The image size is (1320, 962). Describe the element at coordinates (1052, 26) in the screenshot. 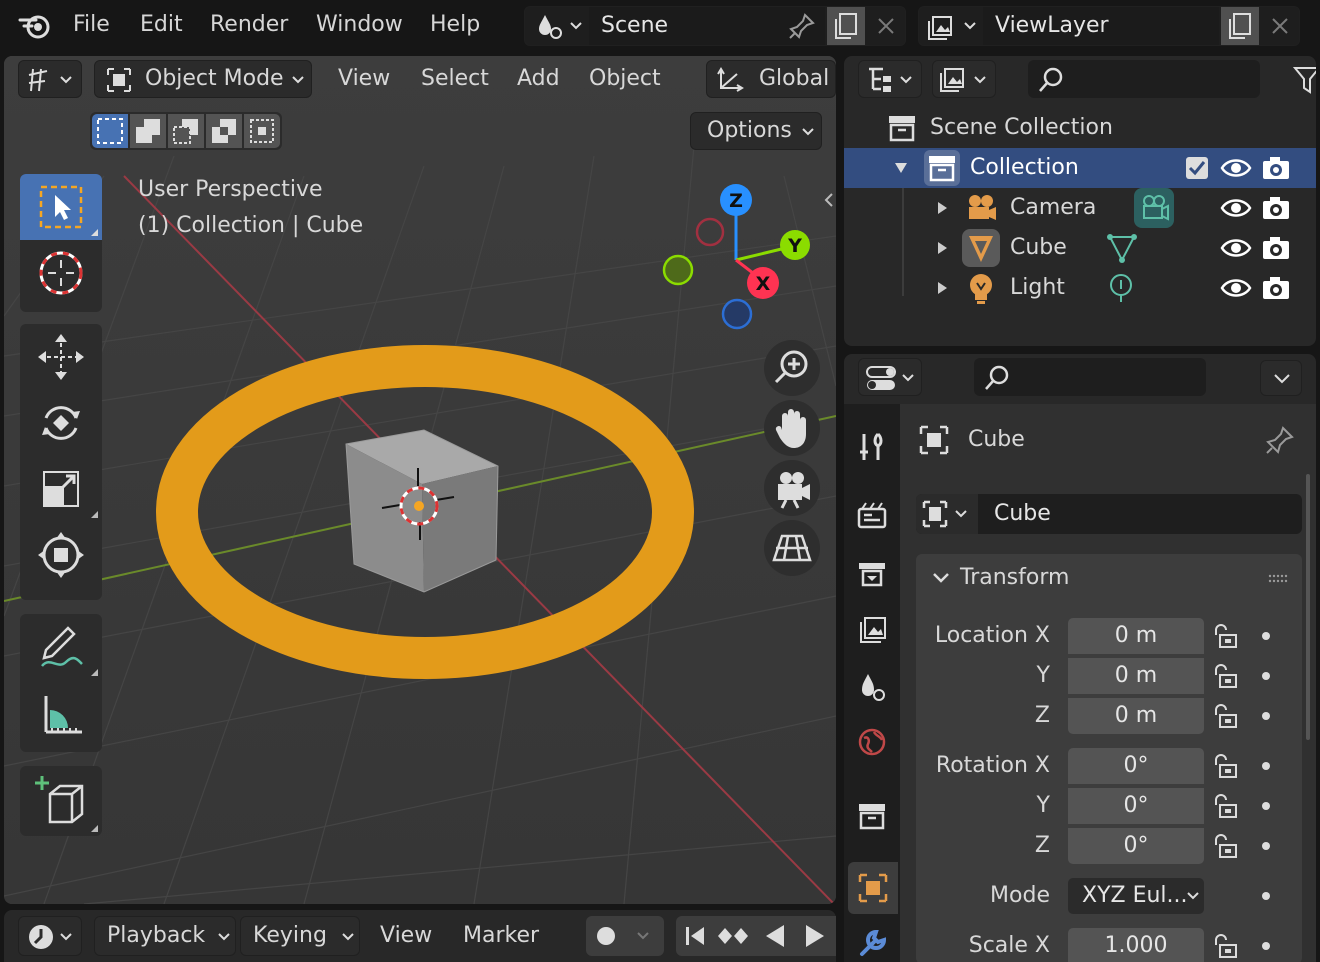

I see `view-layer-name: ViewLayer` at that location.